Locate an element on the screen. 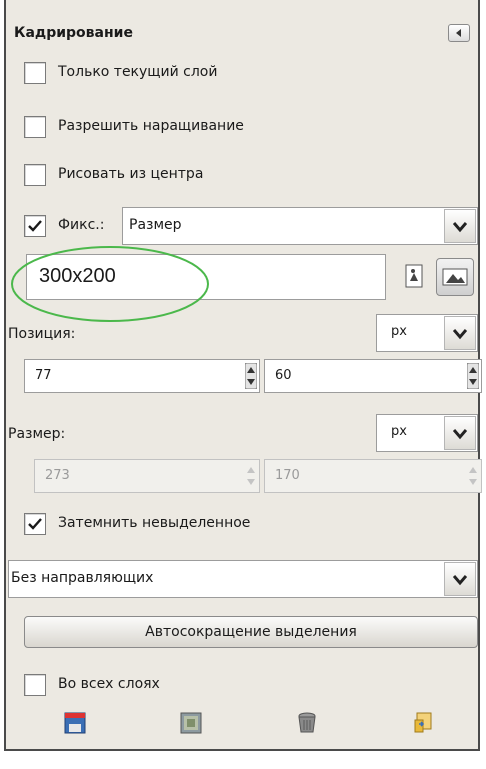  save-preset-icon is located at coordinates (75, 723).